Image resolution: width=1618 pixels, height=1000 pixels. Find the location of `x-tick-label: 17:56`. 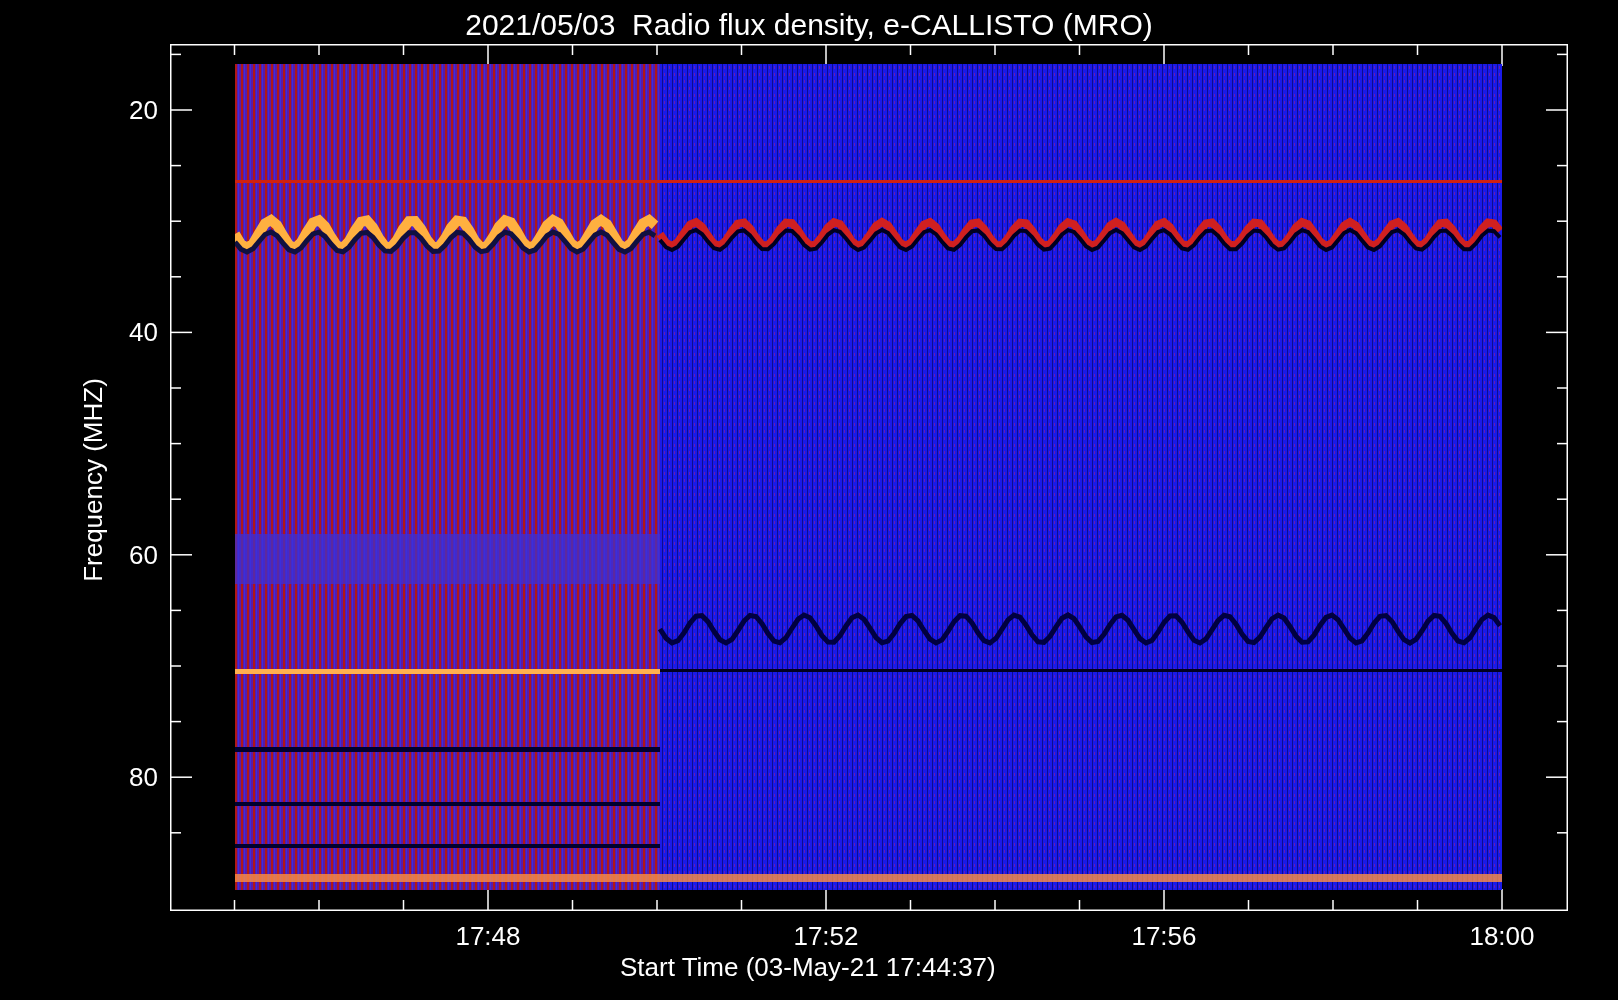

x-tick-label: 17:56 is located at coordinates (1164, 936).